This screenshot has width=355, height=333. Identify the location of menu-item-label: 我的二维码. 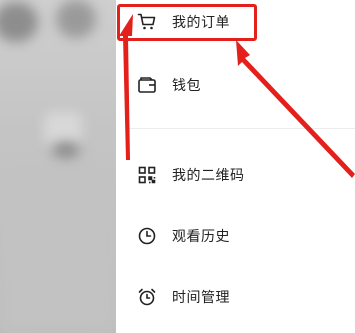
(208, 176).